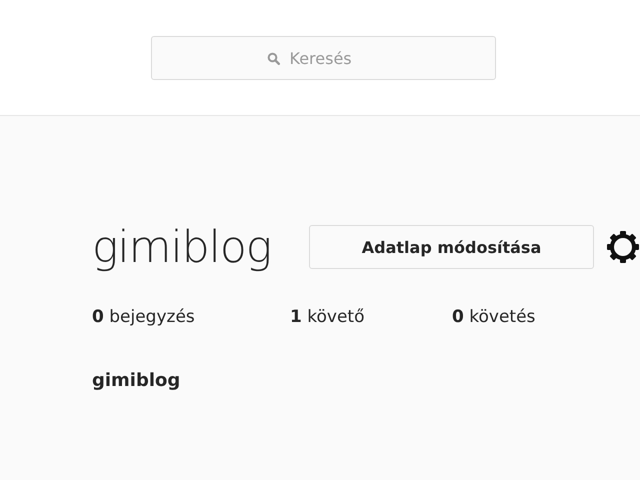  I want to click on full-name: gimiblog, so click(137, 380).